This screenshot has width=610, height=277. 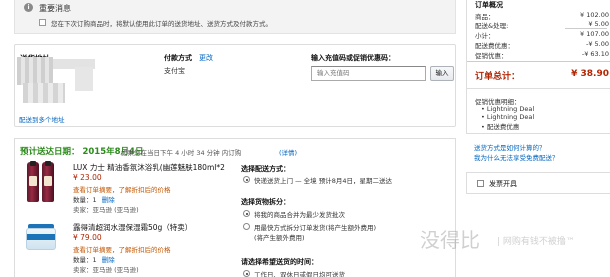 I want to click on group-fastest-radio, so click(x=246, y=226).